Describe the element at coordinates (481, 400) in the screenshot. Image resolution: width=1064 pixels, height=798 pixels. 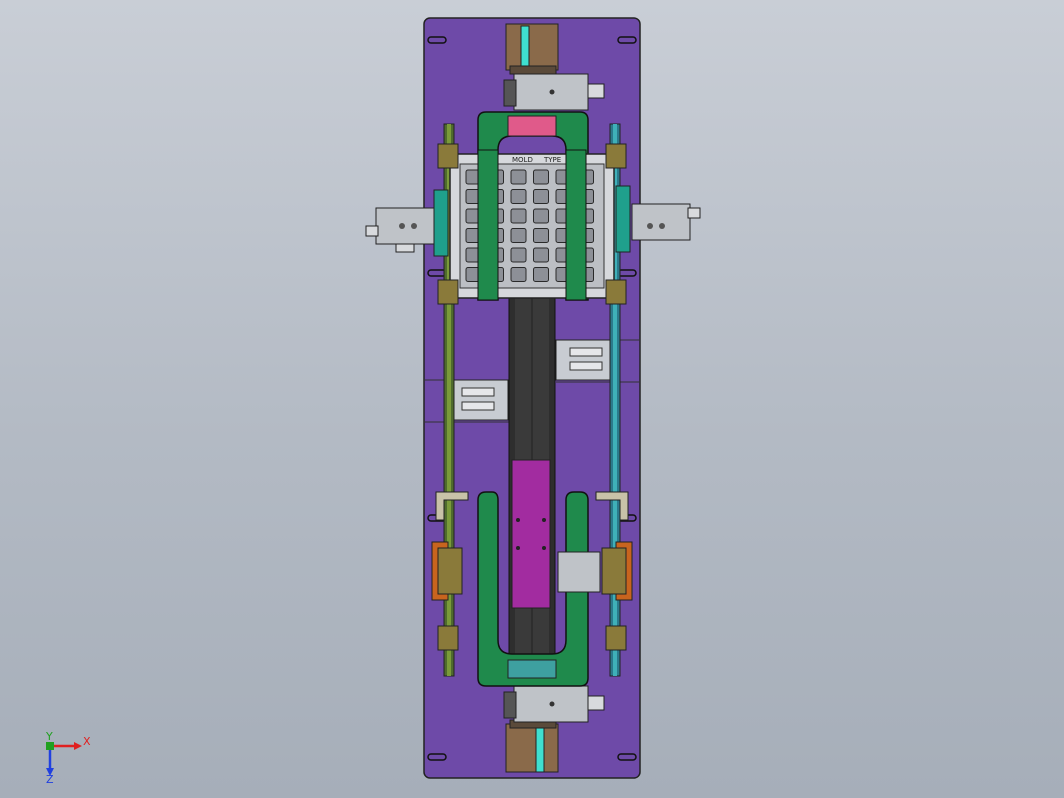
I see `left-sensor-block` at that location.